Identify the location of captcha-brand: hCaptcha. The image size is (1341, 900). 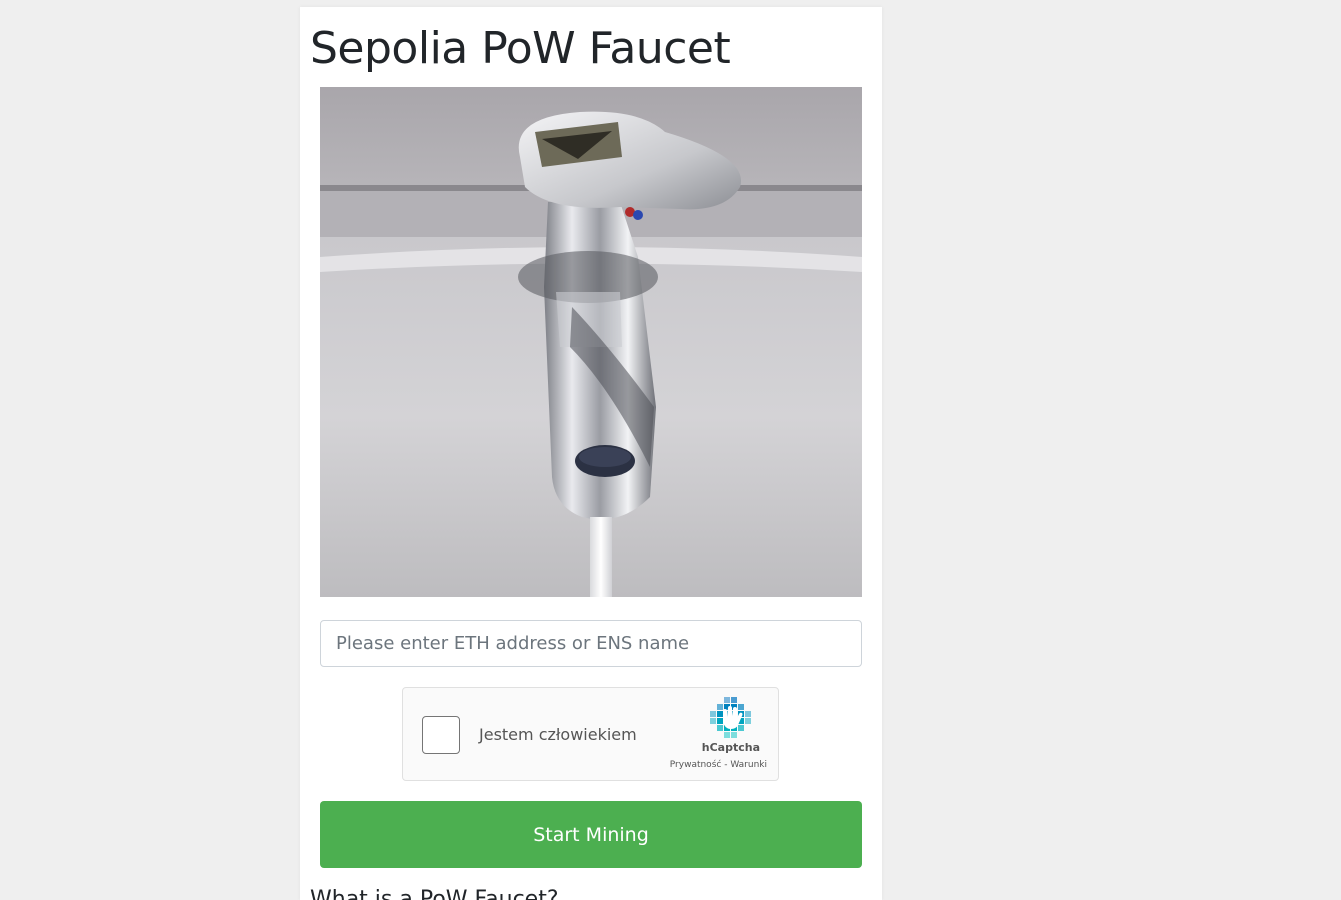
(730, 747).